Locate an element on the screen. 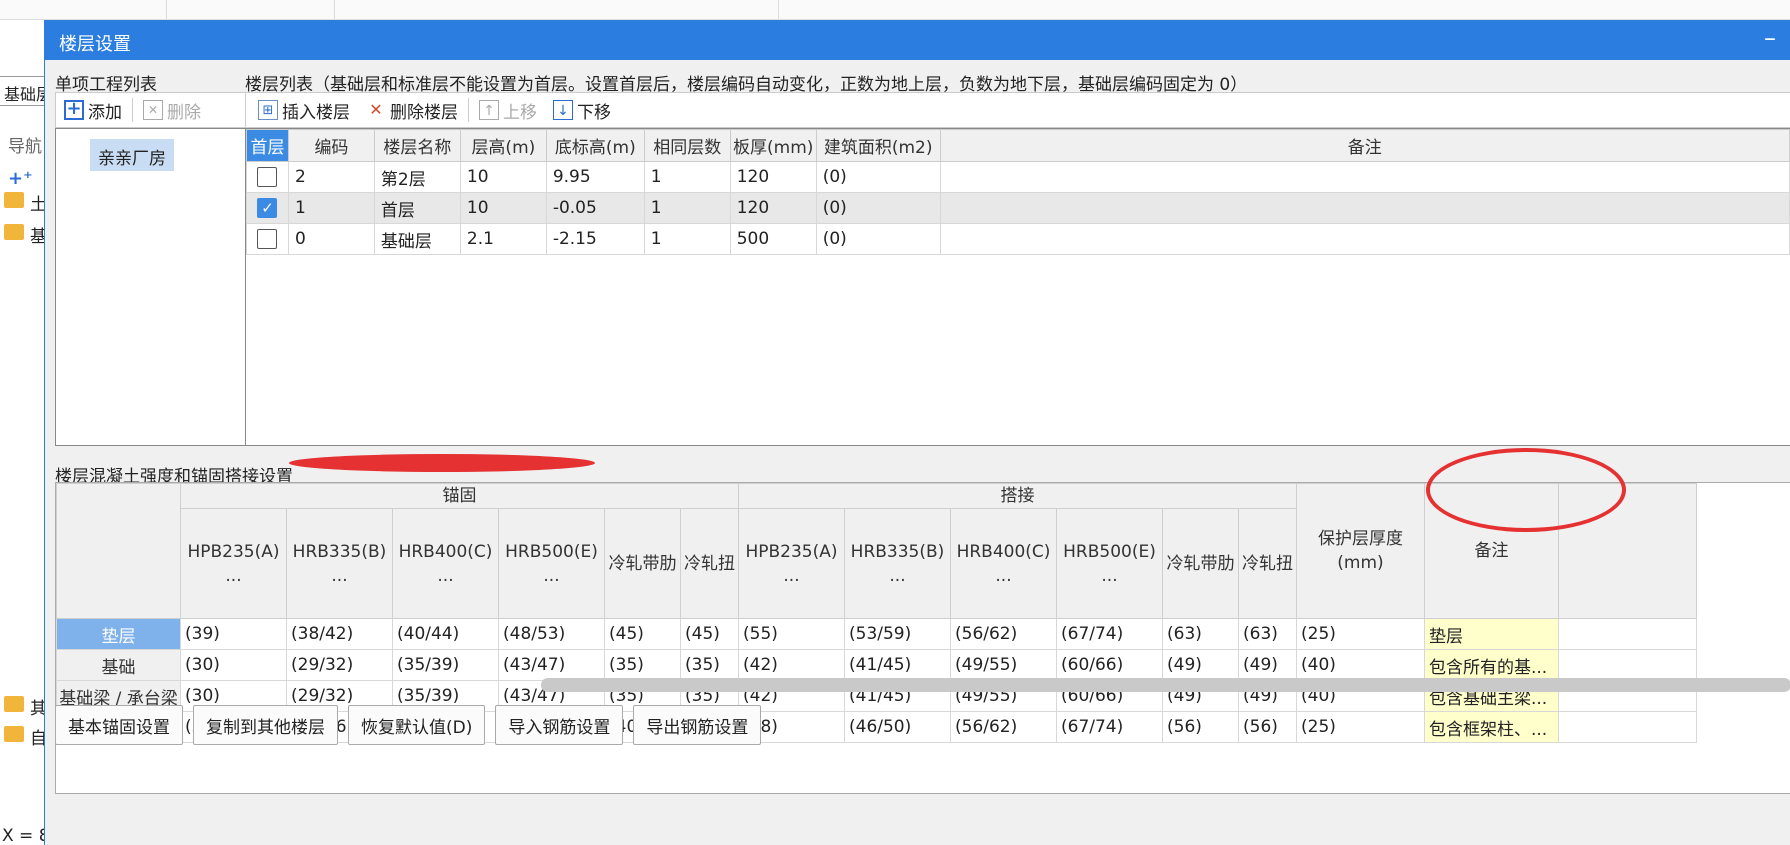 This screenshot has height=845, width=1790. basic-anchor-settings-button: 基本锚固设置 is located at coordinates (119, 725).